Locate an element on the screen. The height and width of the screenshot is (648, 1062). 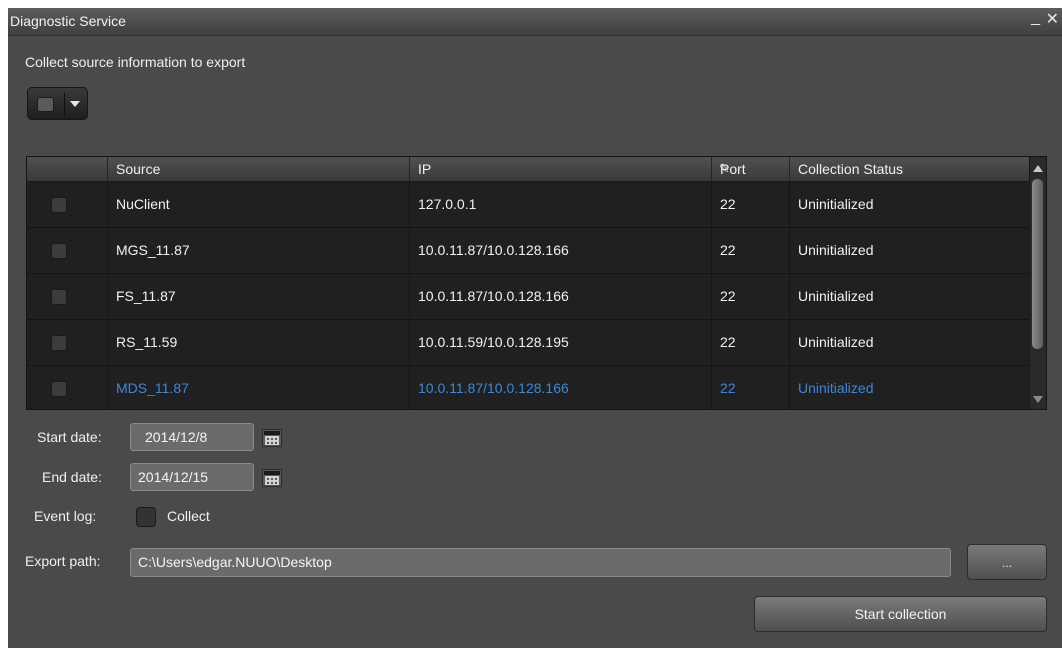
collect-label: Collect is located at coordinates (188, 516).